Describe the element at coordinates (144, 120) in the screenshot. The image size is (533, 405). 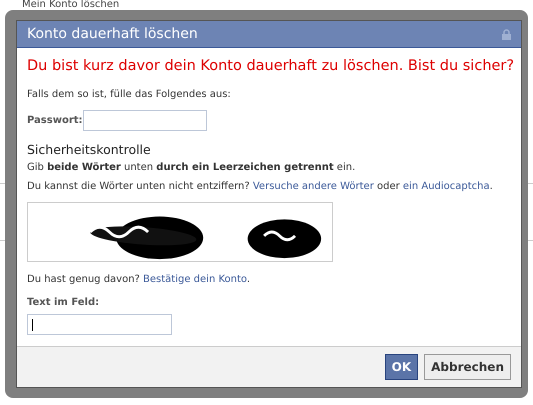
I see `password-field` at that location.